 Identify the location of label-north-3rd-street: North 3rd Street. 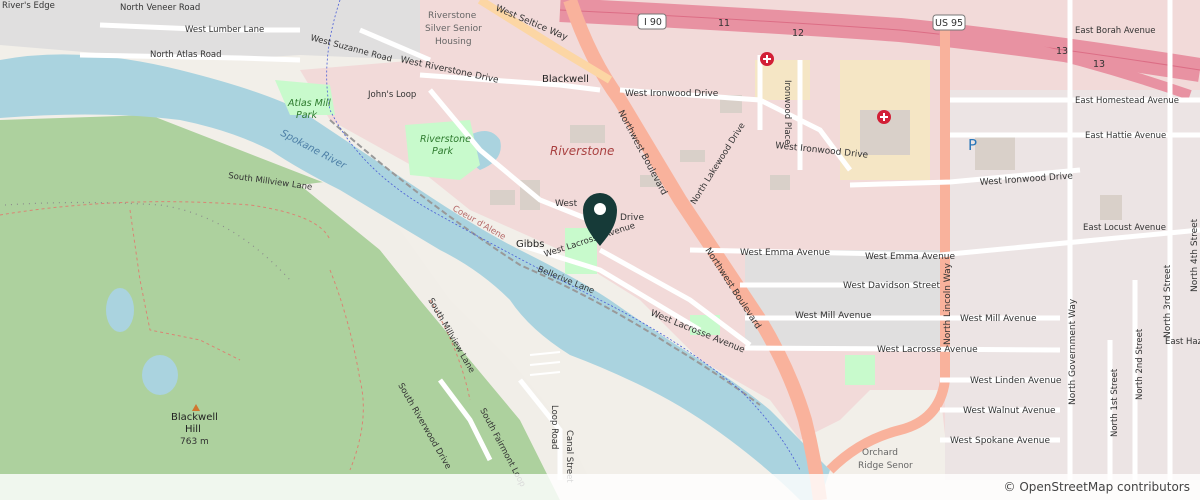
(1168, 301).